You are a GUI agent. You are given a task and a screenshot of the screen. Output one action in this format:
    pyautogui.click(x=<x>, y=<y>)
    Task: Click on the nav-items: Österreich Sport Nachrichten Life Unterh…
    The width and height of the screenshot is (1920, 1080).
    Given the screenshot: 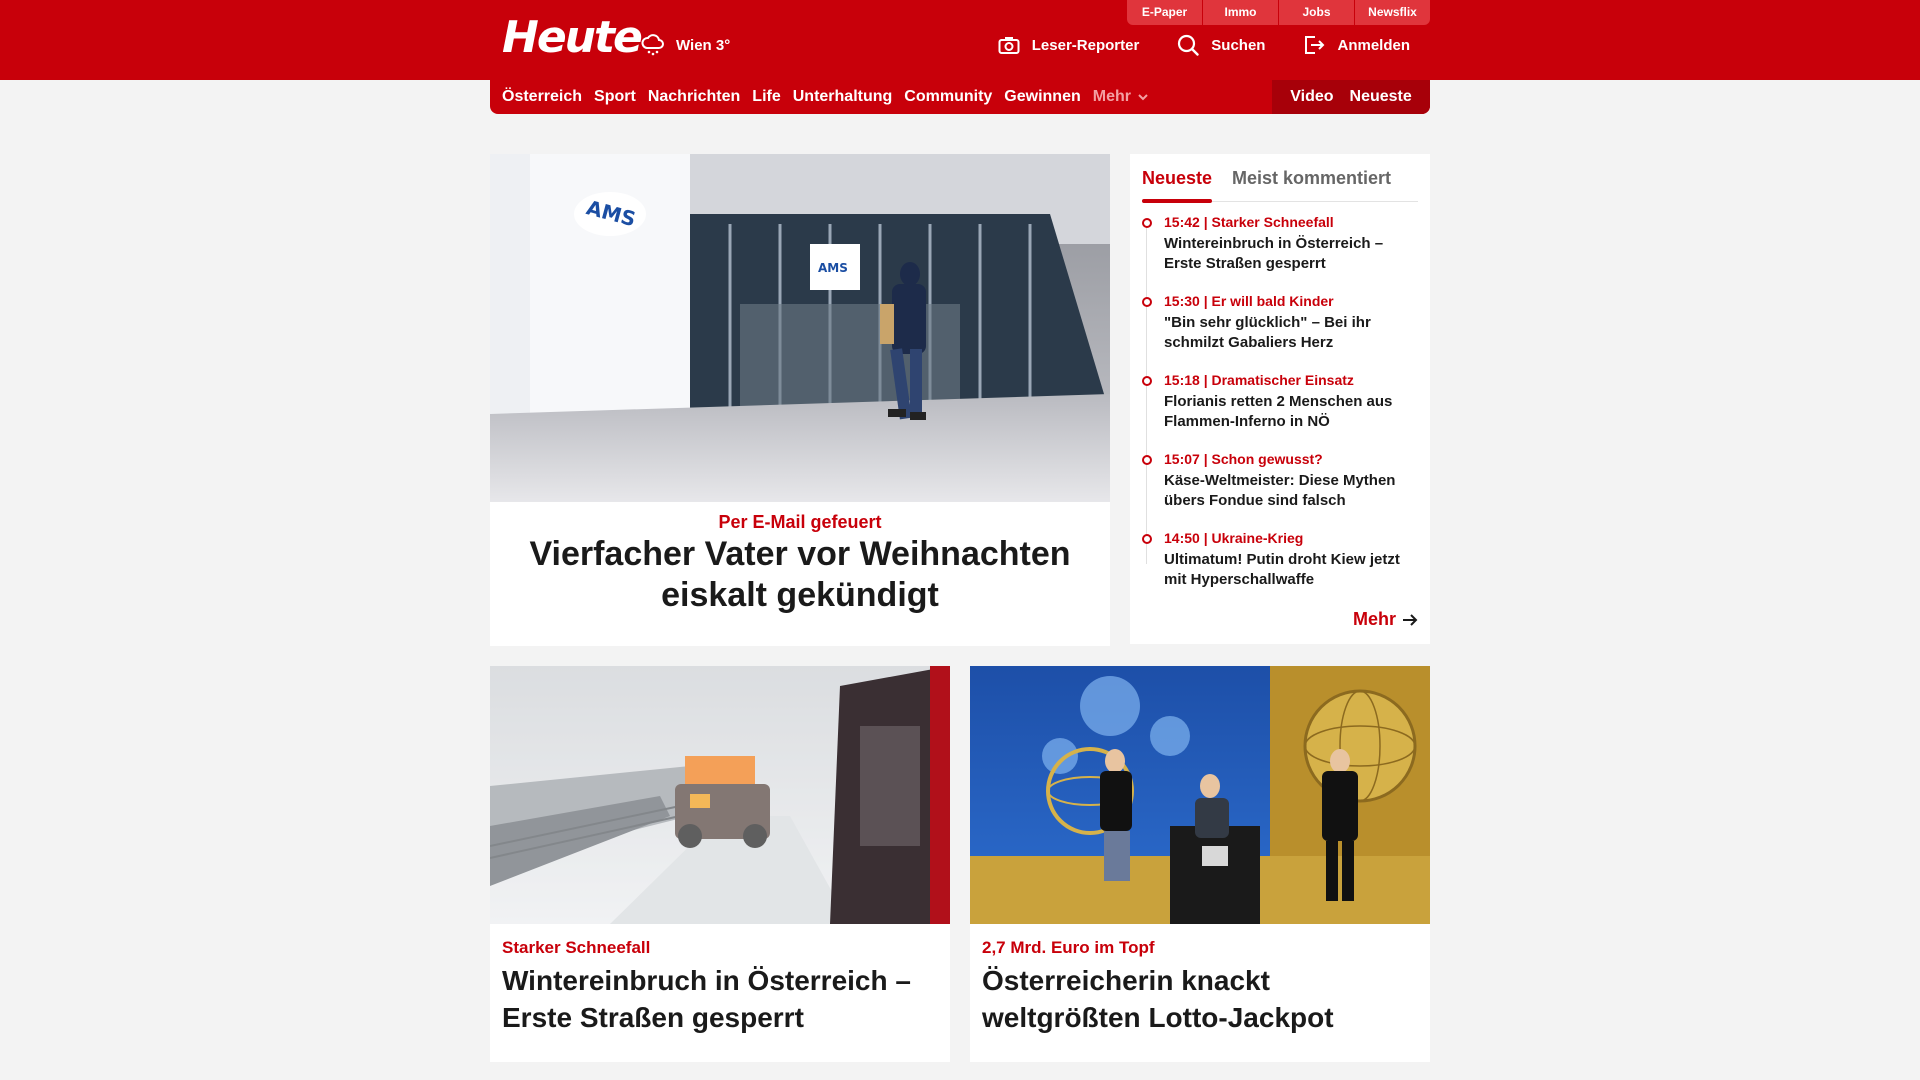 What is the action you would take?
    pyautogui.click(x=832, y=97)
    